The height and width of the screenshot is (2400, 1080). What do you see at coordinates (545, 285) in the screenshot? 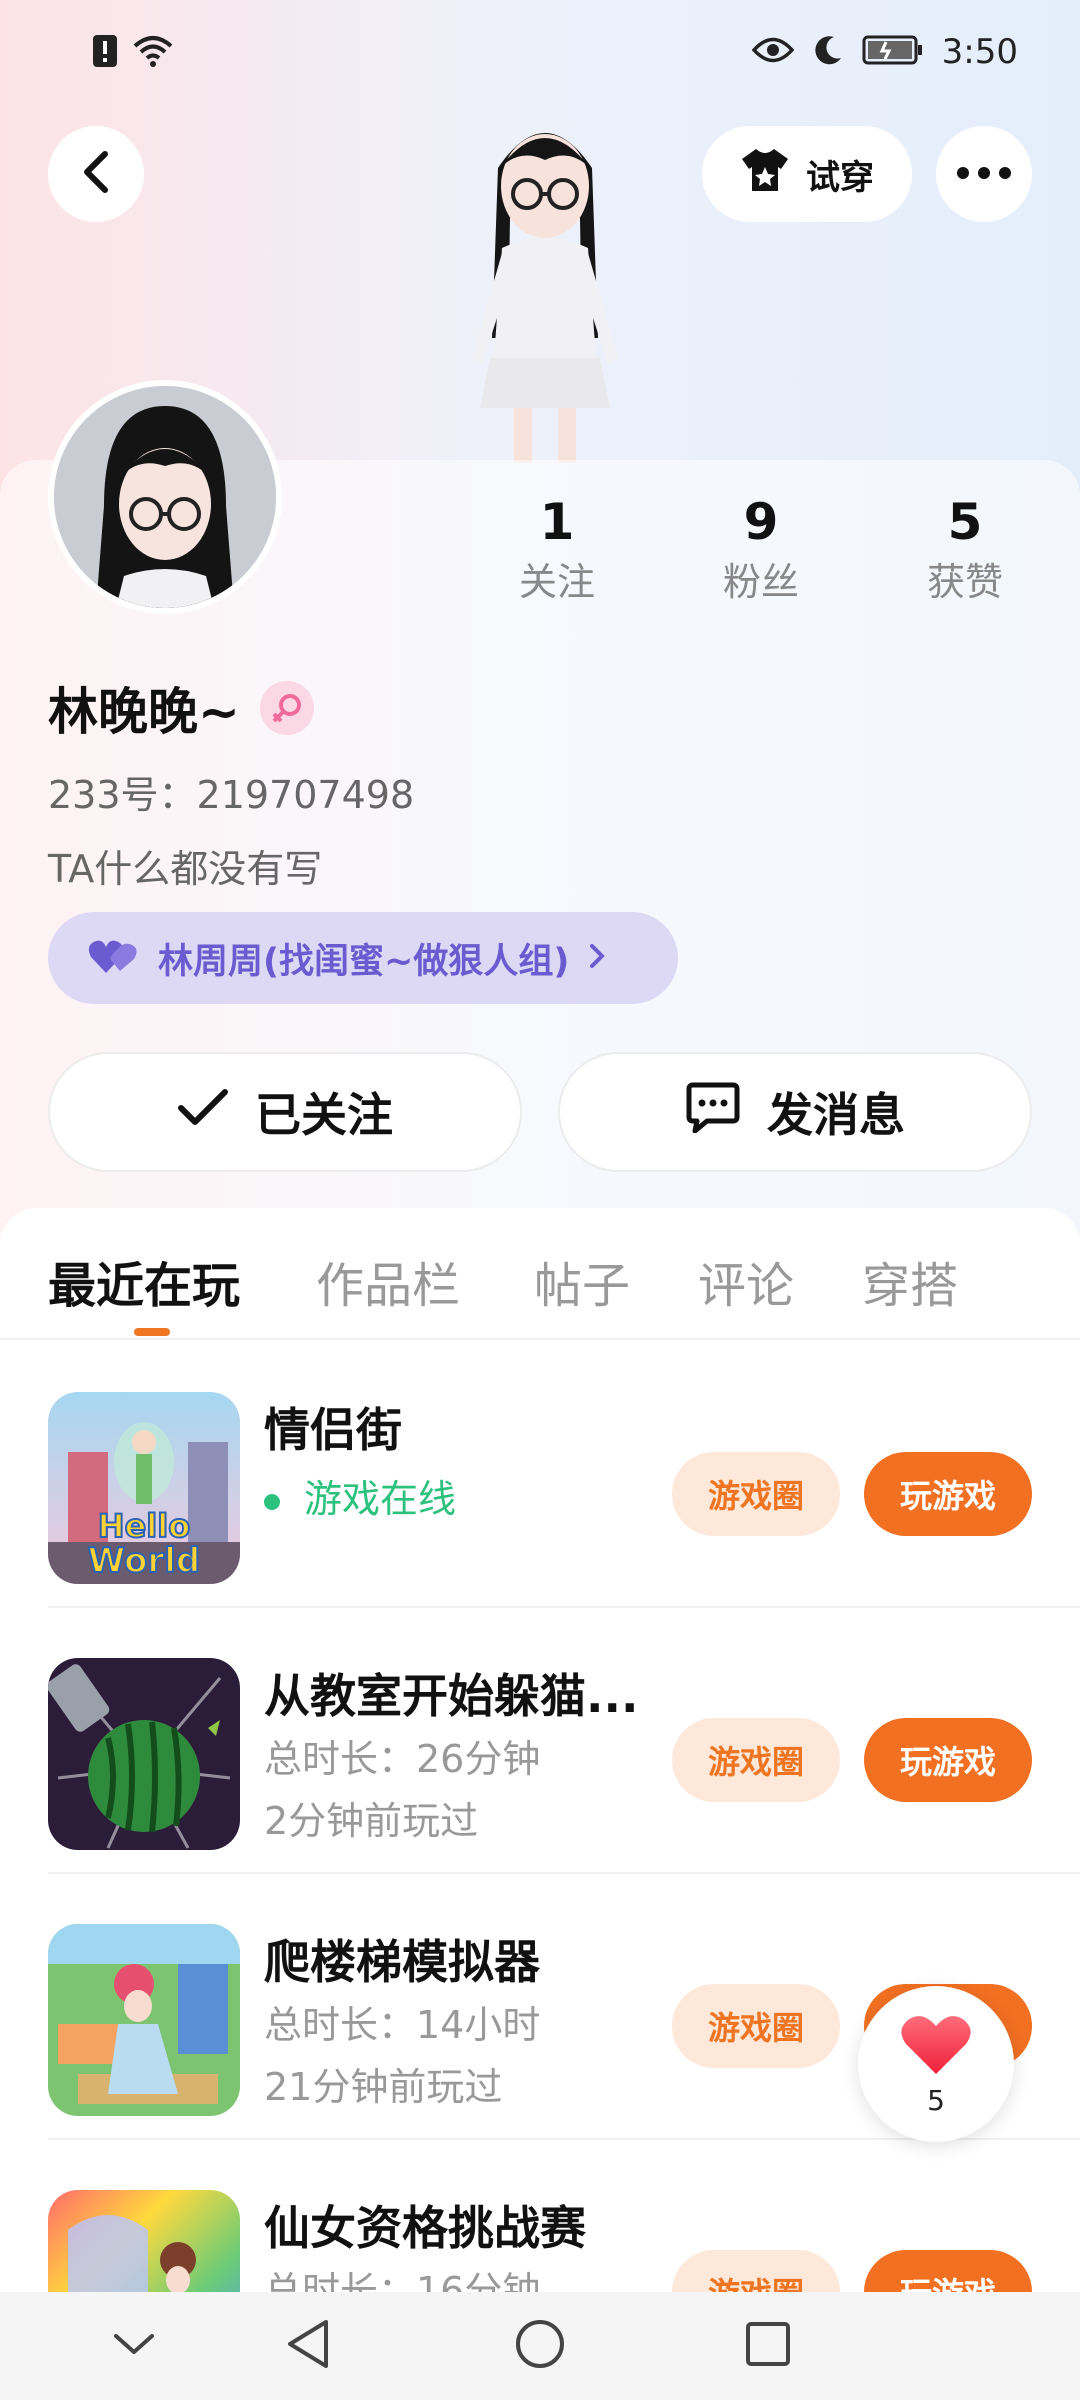
I see `avatar-character-figure` at bounding box center [545, 285].